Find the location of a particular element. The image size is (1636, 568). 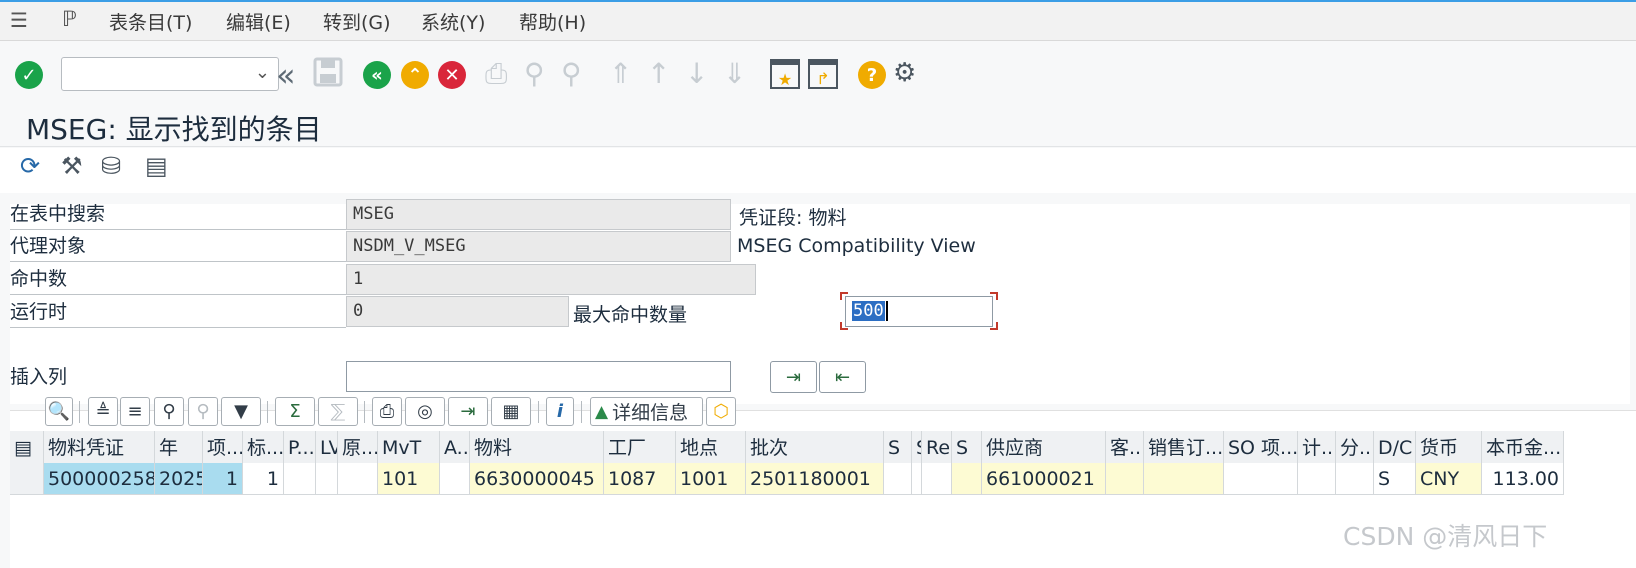

grid-column-header: 地点 is located at coordinates (711, 448).